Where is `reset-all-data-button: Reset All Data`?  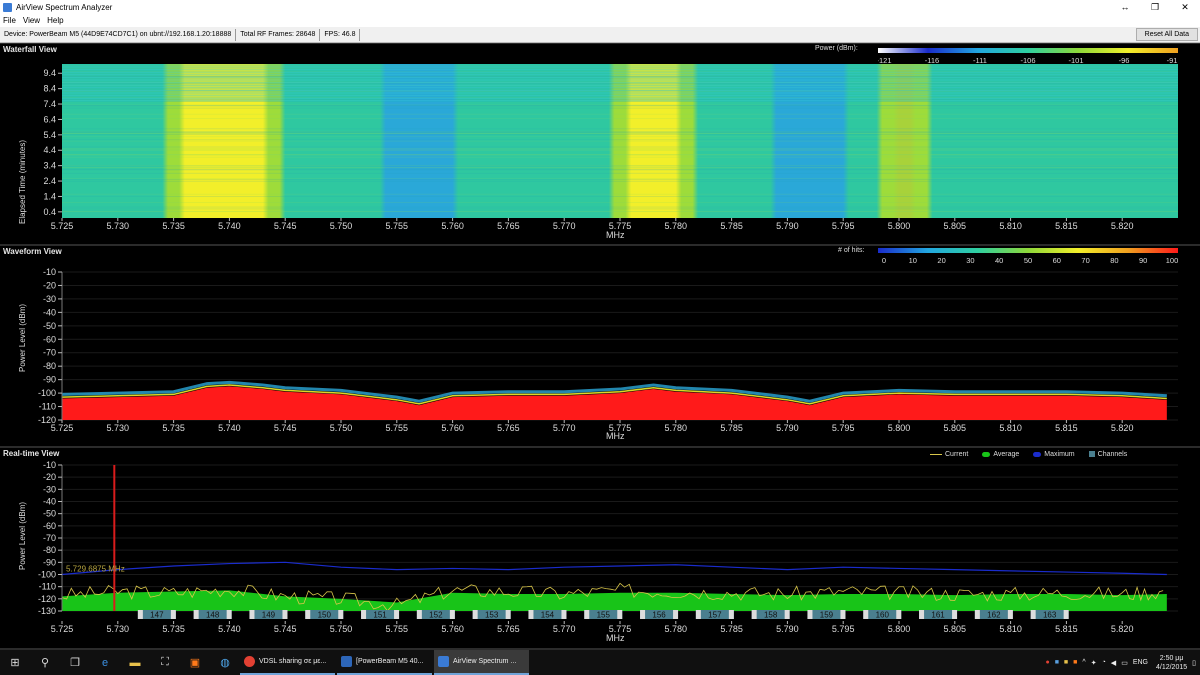 reset-all-data-button: Reset All Data is located at coordinates (1166, 34).